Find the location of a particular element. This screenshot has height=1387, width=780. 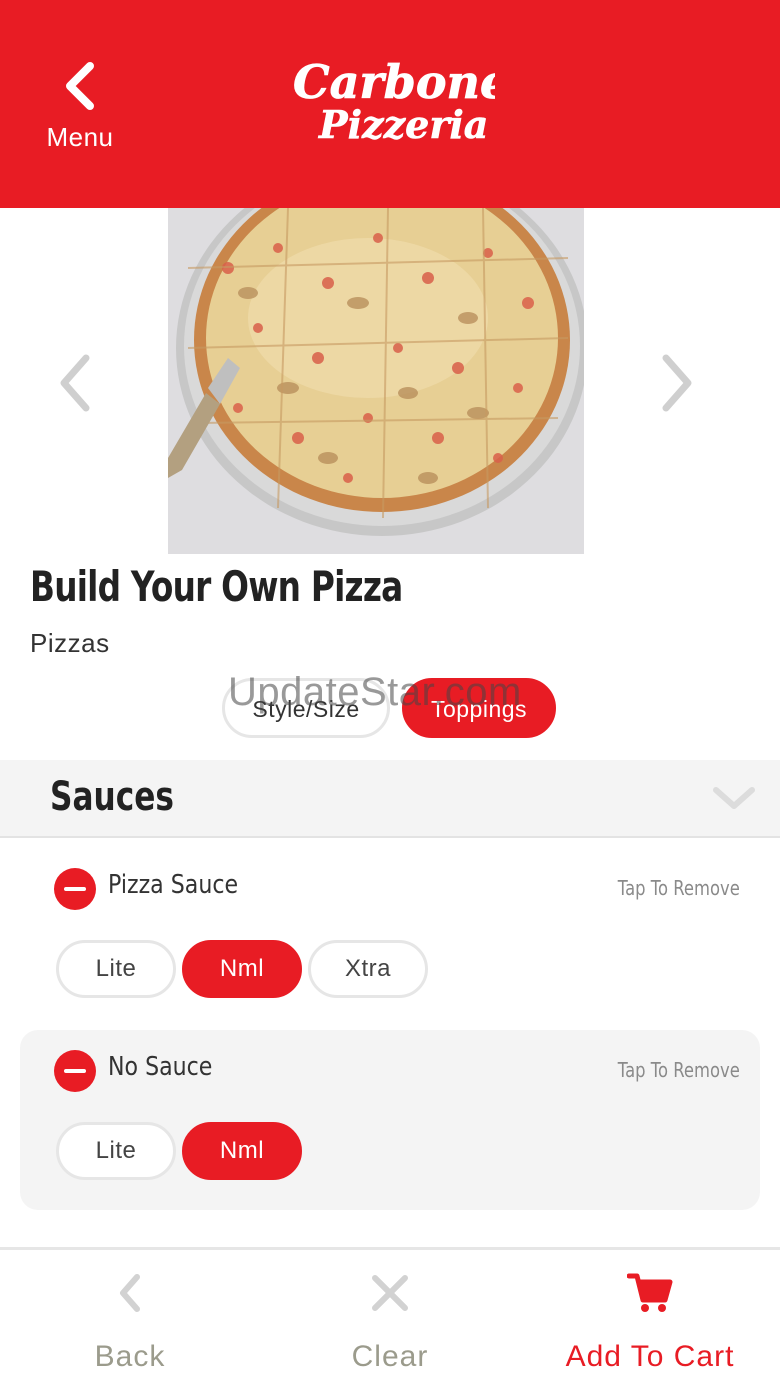

close-icon is located at coordinates (390, 1293).